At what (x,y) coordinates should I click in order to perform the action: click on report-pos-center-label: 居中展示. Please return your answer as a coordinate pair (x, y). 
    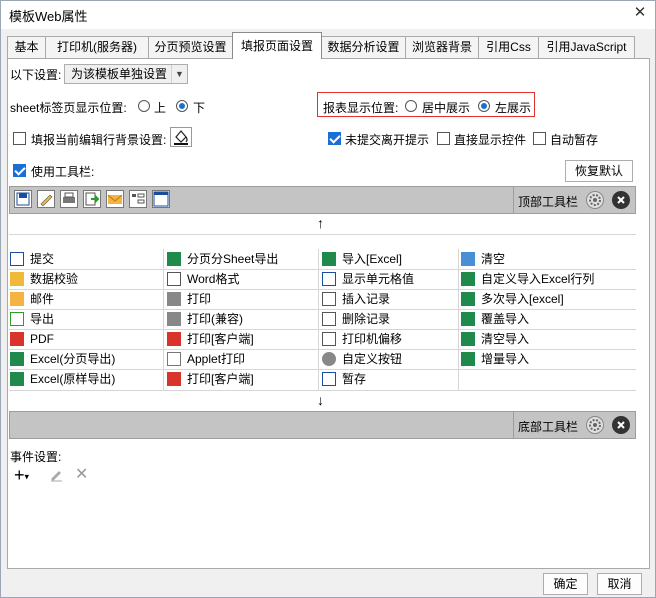
    Looking at the image, I should click on (446, 108).